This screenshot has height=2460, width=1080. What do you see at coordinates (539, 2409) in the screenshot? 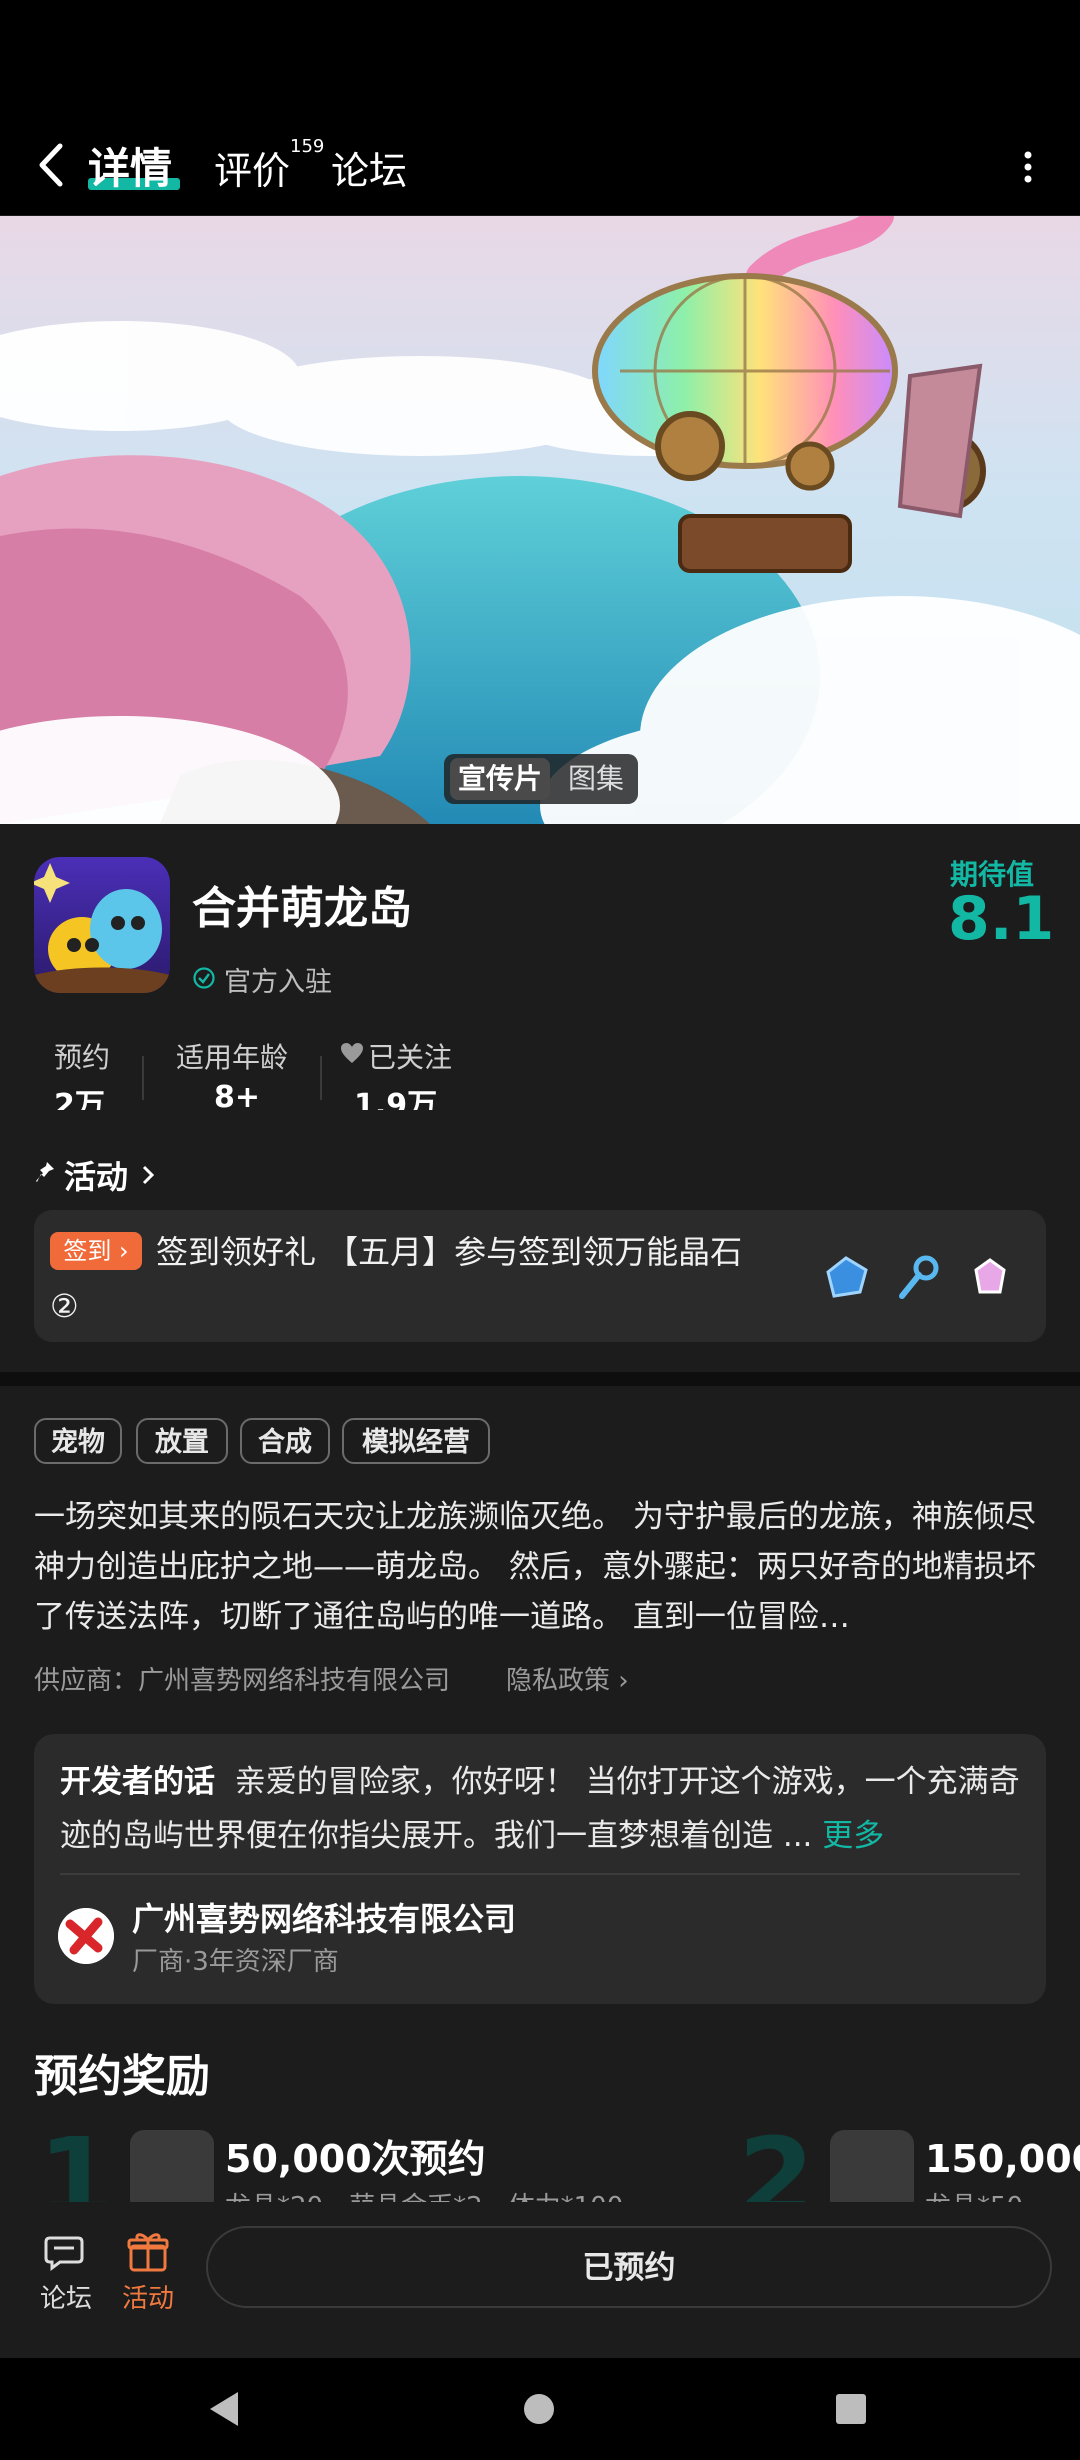
I see `nav-home-icon` at bounding box center [539, 2409].